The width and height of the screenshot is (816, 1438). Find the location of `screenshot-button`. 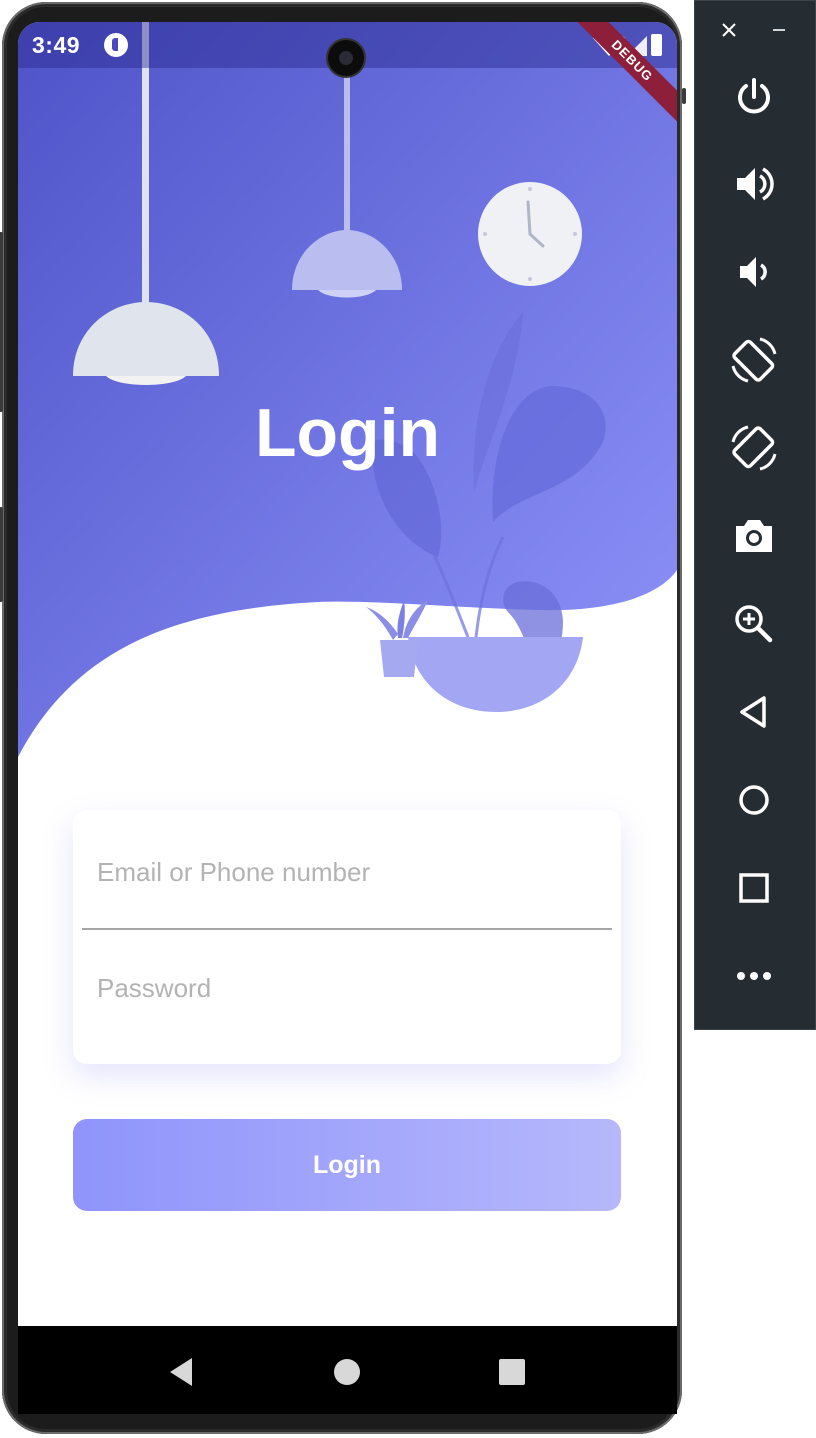

screenshot-button is located at coordinates (754, 536).